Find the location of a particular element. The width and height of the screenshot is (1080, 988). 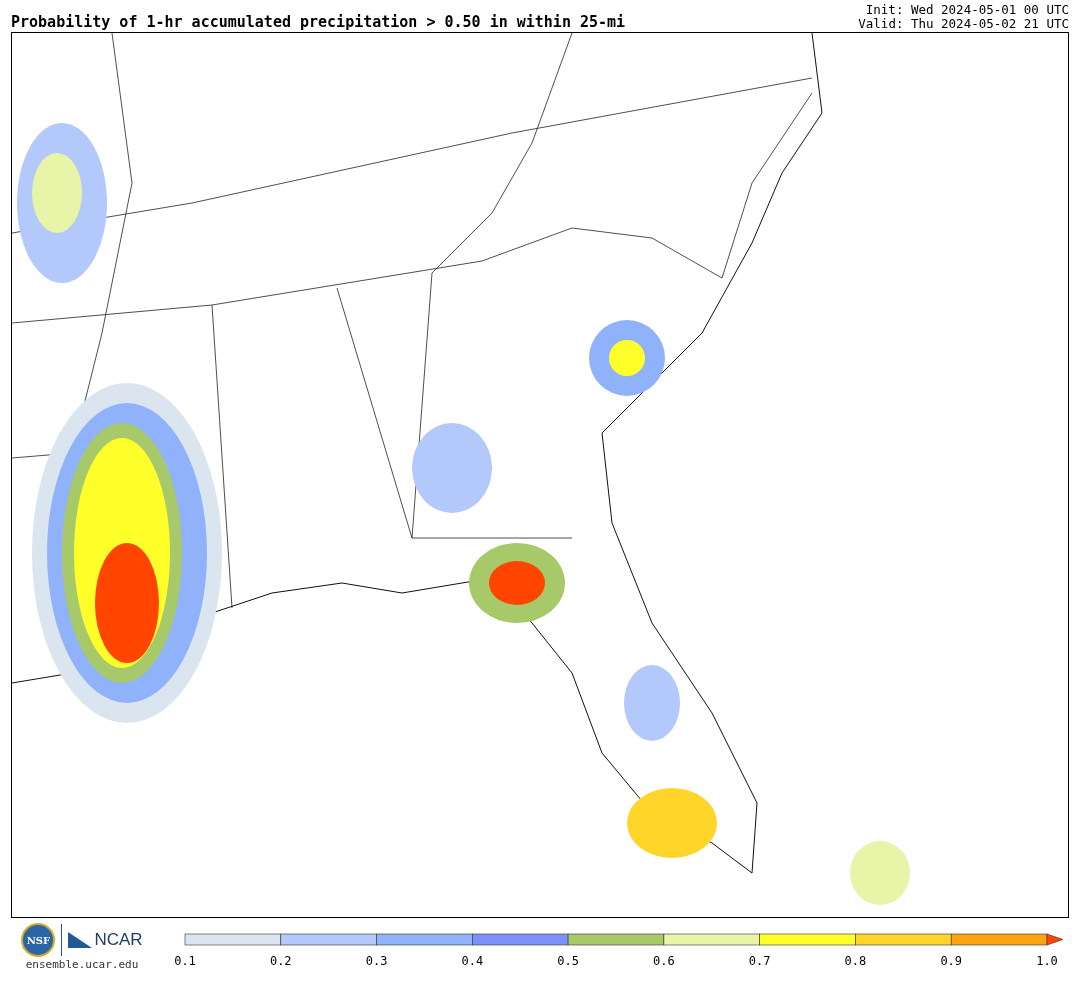

colorbar-tick-label: 0.6 is located at coordinates (664, 961).